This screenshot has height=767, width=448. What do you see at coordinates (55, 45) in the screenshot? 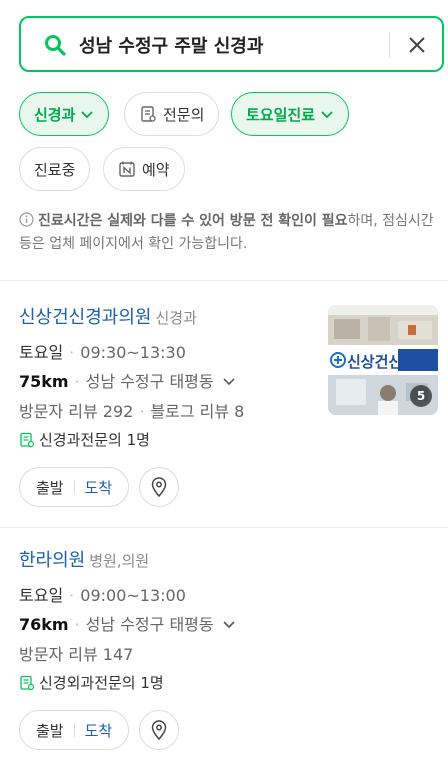
I see `search-icon` at bounding box center [55, 45].